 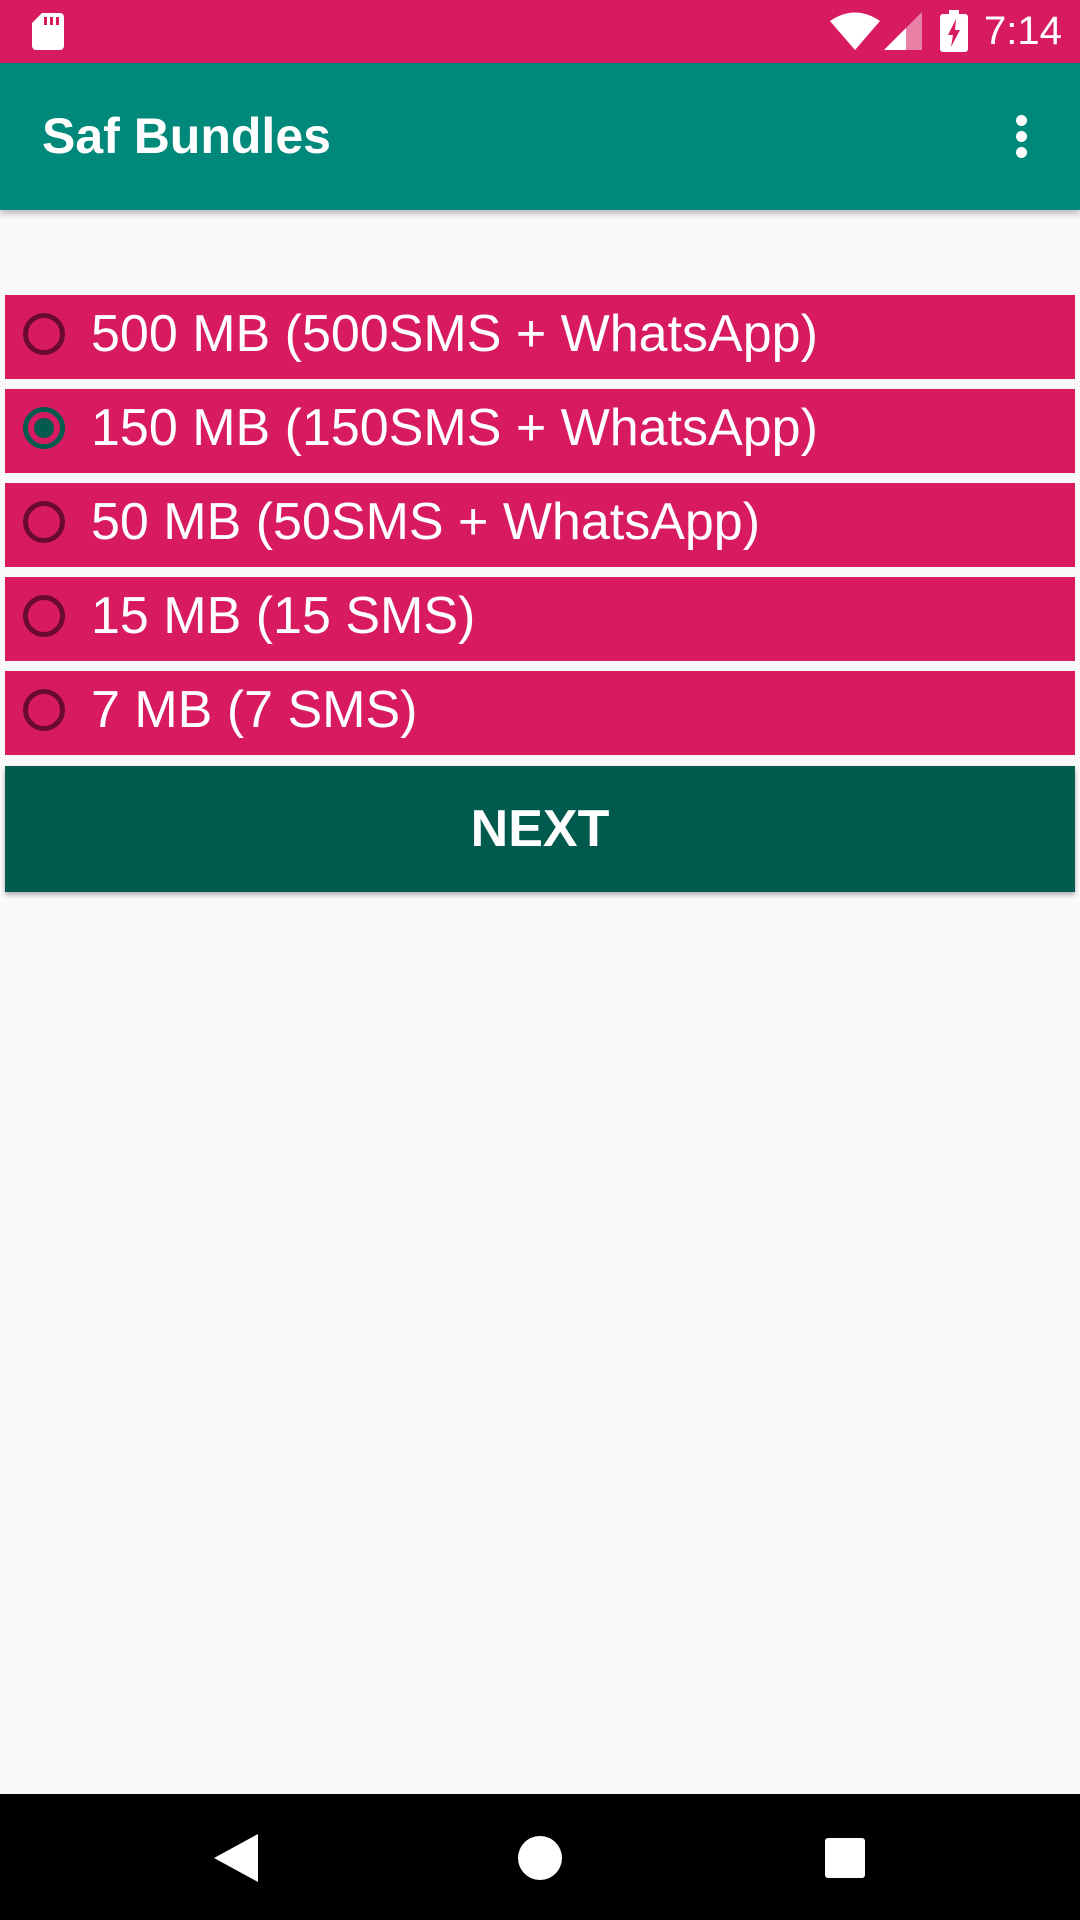 What do you see at coordinates (540, 136) in the screenshot?
I see `app-bar: Saf Bundles` at bounding box center [540, 136].